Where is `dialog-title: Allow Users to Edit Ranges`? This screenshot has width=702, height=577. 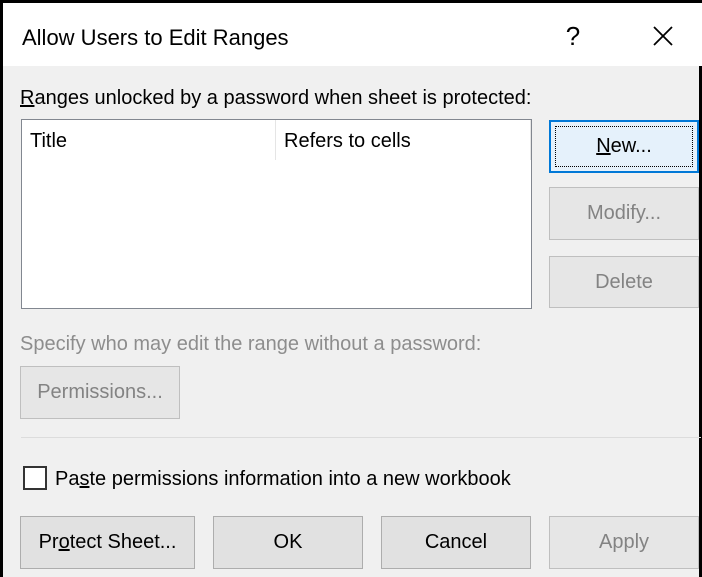
dialog-title: Allow Users to Edit Ranges is located at coordinates (155, 37).